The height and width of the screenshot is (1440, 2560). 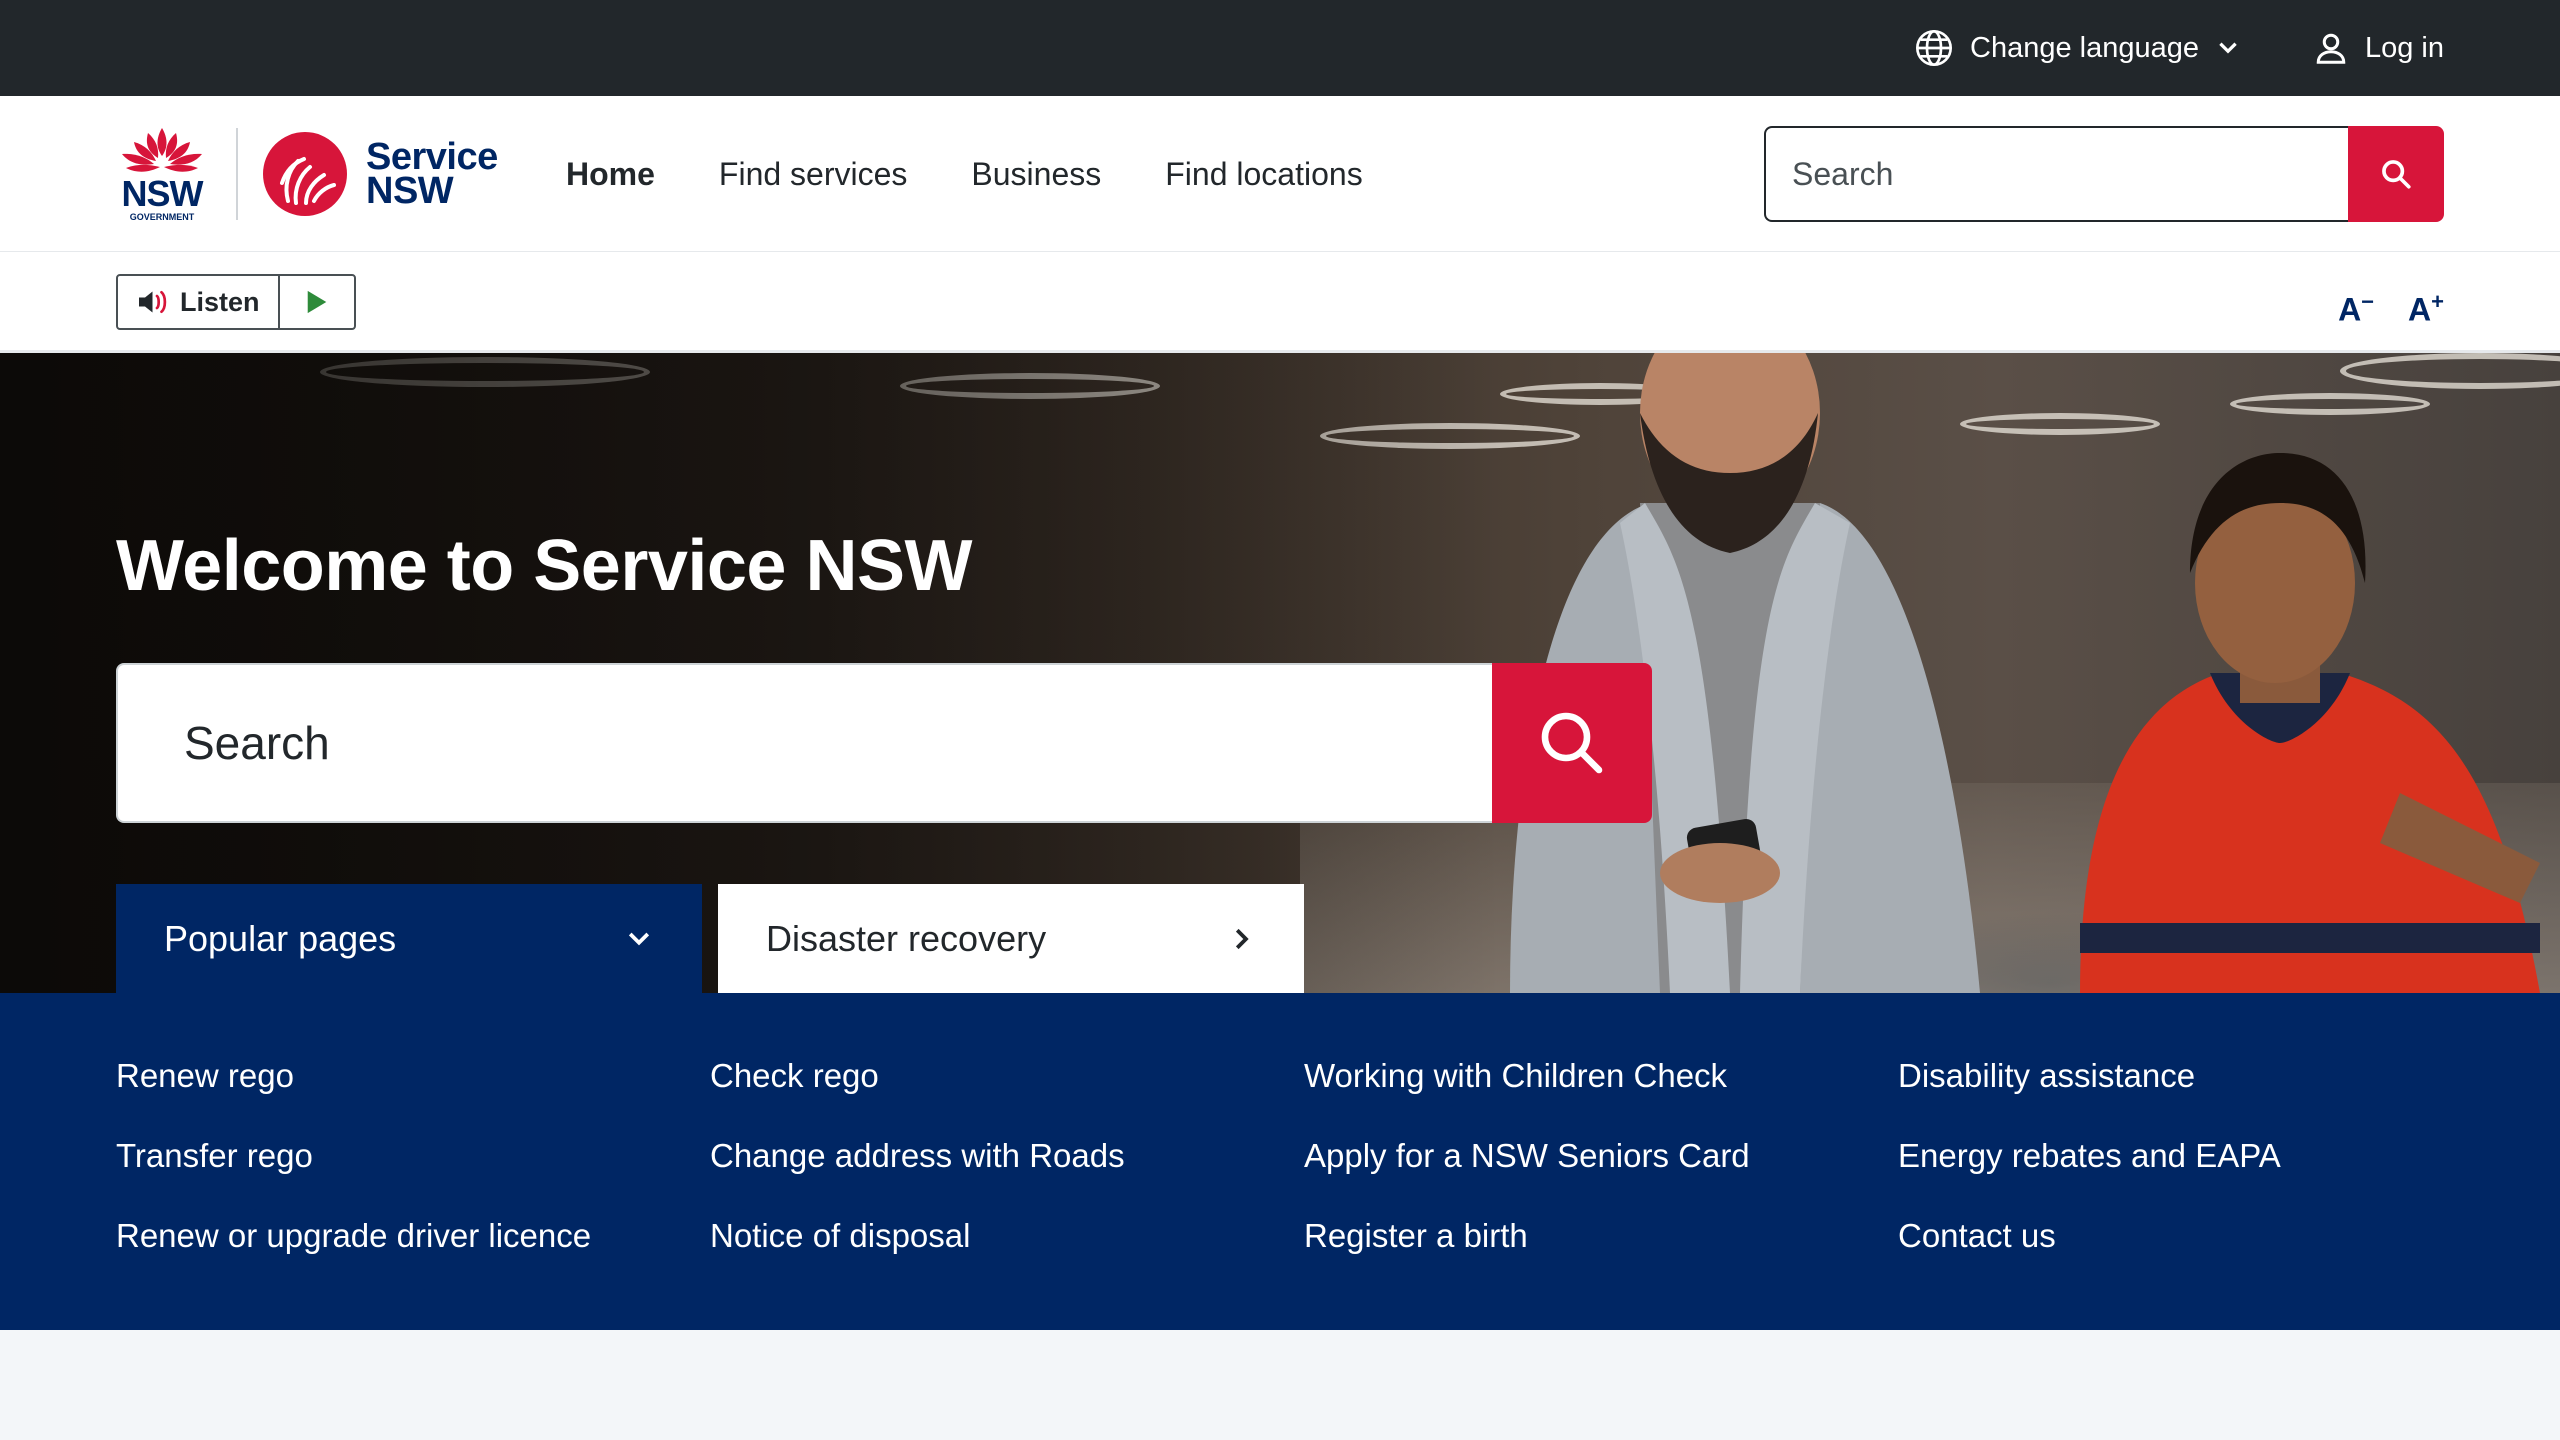 I want to click on tab-popular-pages: Popular pages, so click(x=409, y=938).